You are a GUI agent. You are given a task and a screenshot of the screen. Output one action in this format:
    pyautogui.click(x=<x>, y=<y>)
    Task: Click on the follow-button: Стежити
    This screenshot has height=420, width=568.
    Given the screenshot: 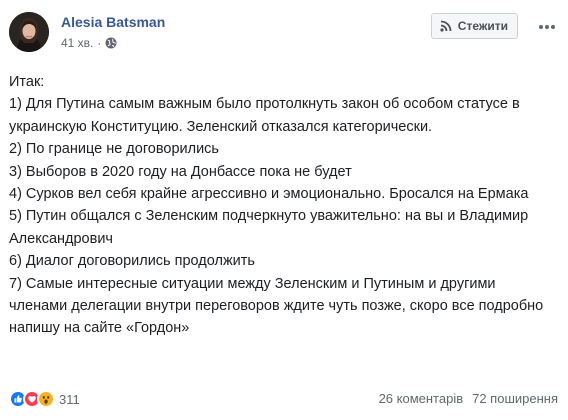 What is the action you would take?
    pyautogui.click(x=474, y=26)
    